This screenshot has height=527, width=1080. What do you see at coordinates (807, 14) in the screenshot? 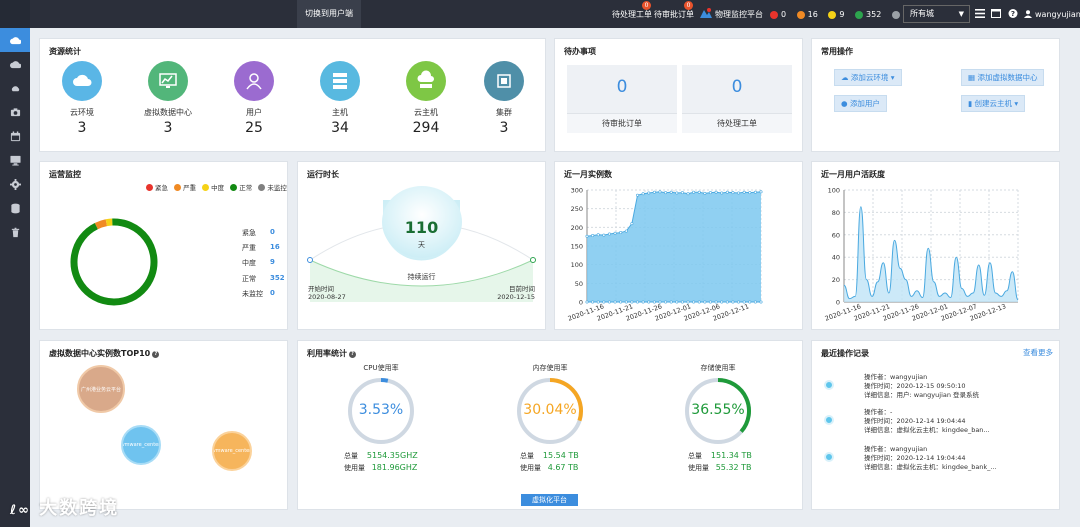
I see `status-severe: 16` at bounding box center [807, 14].